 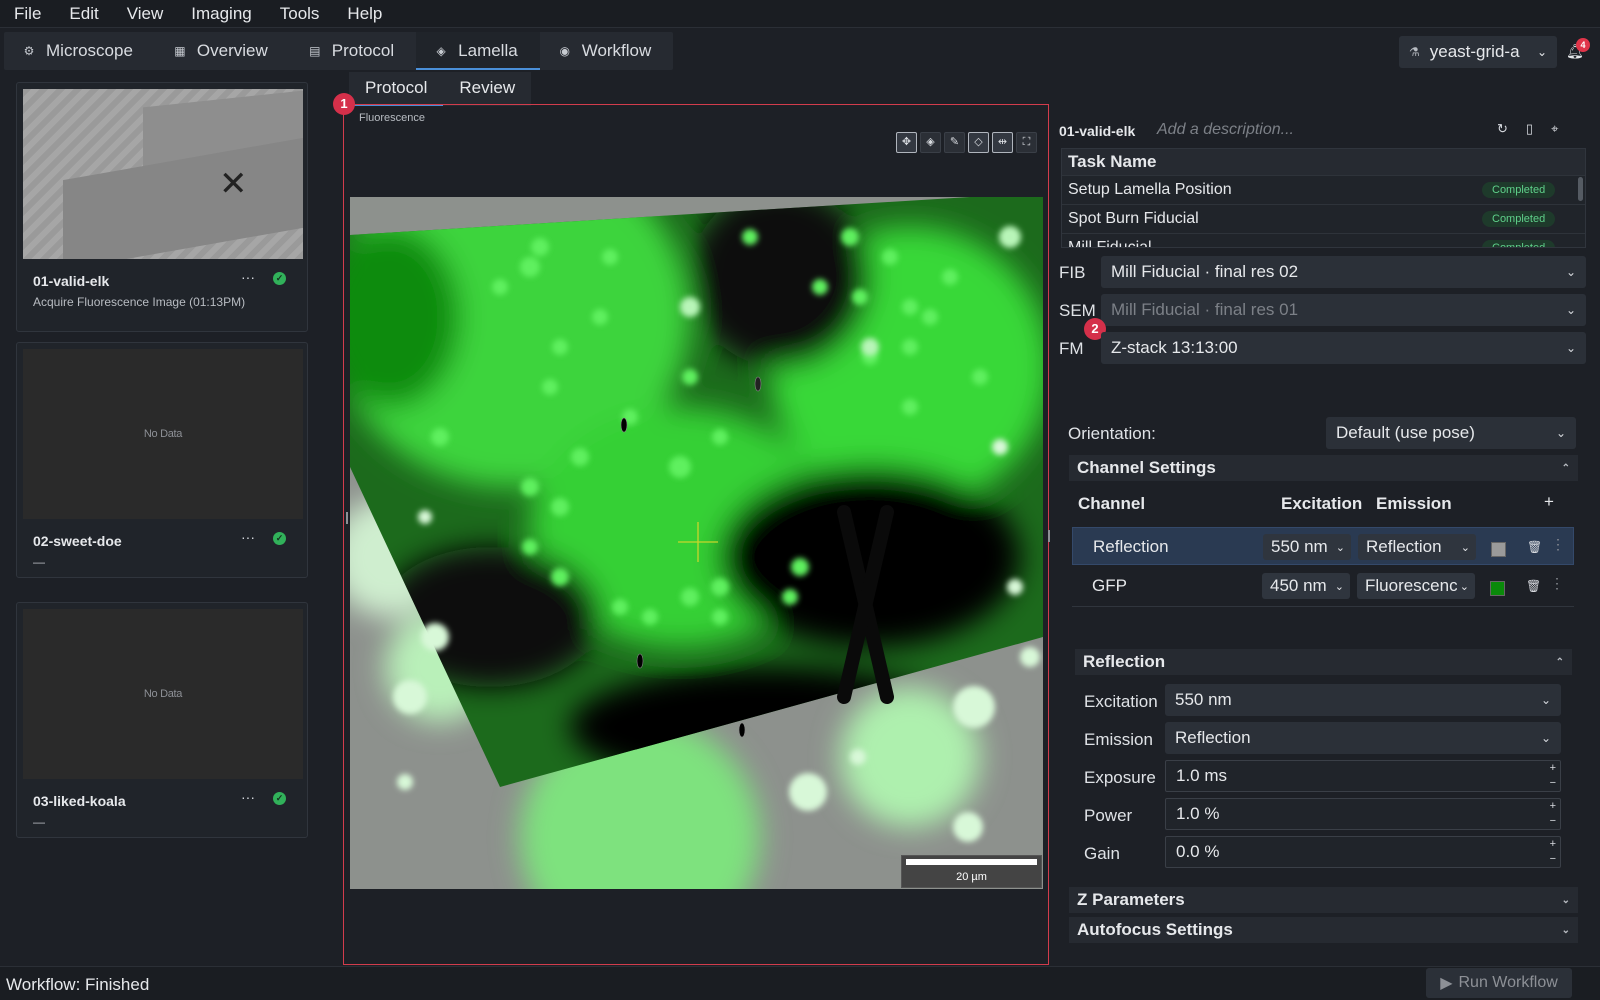 I want to click on column-header-excitation: Excitation, so click(x=1322, y=503).